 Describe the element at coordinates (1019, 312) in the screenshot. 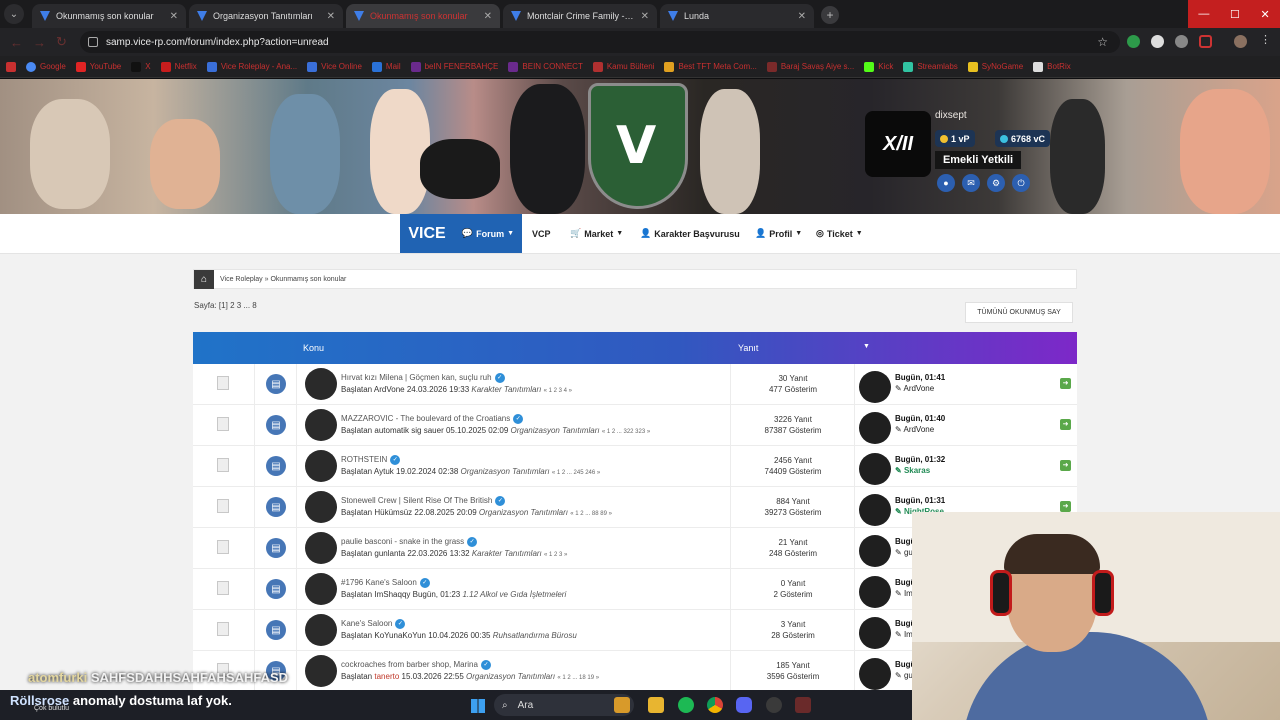

I see `mark-all-read-button: TÜMÜNÜ OKUNMUŞ SAY` at that location.